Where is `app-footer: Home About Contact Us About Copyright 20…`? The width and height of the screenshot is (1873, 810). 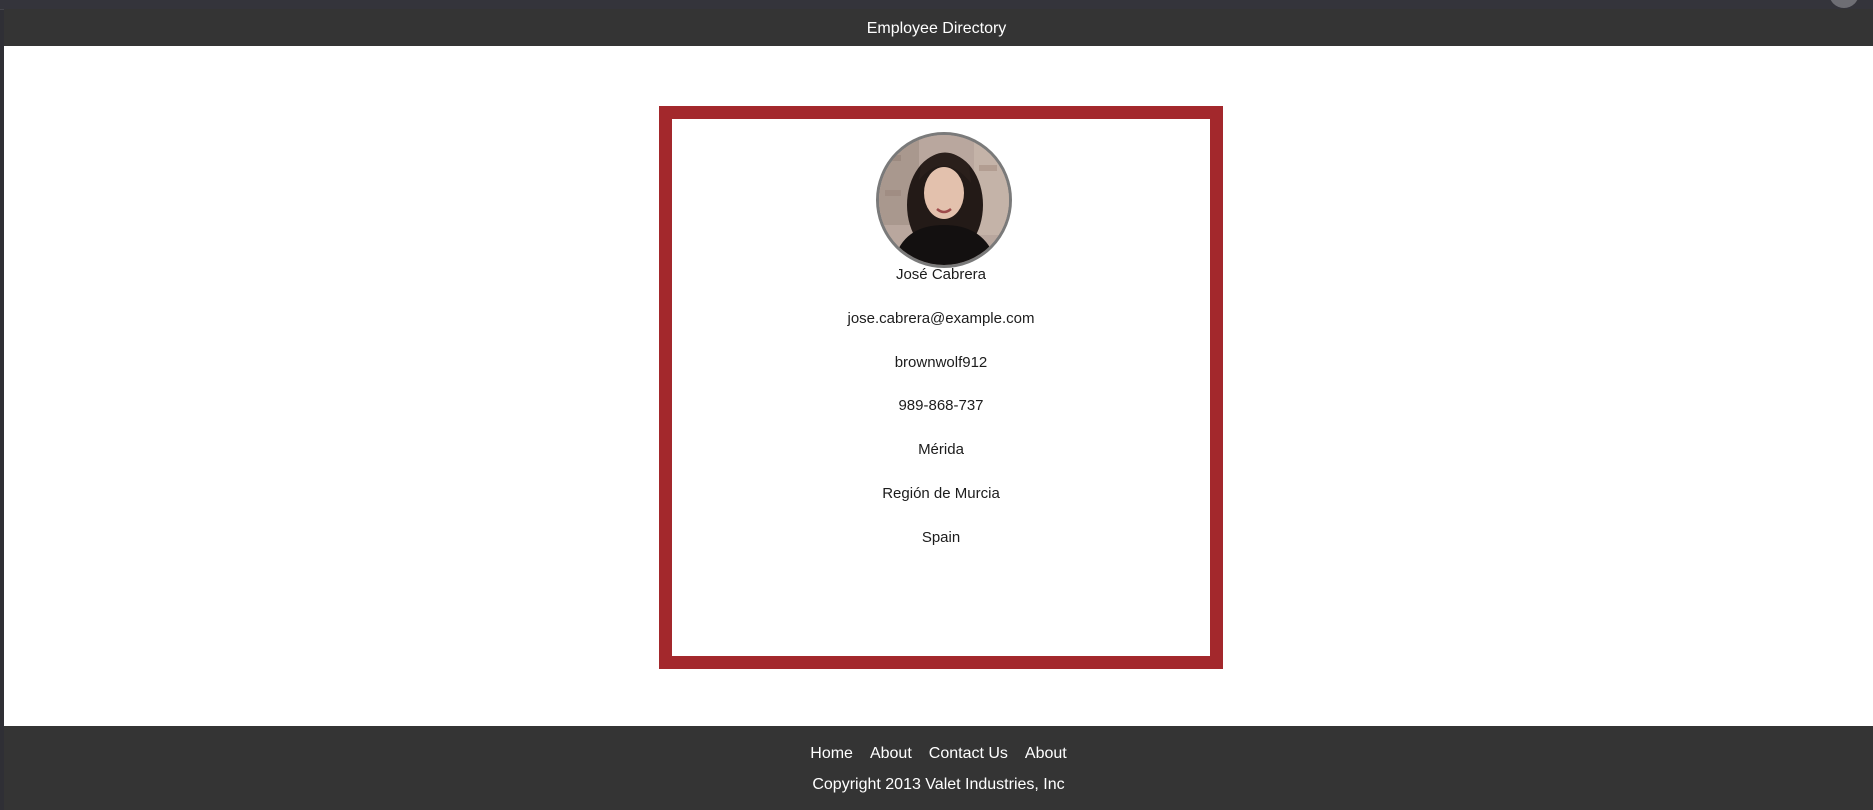 app-footer: Home About Contact Us About Copyright 20… is located at coordinates (938, 768).